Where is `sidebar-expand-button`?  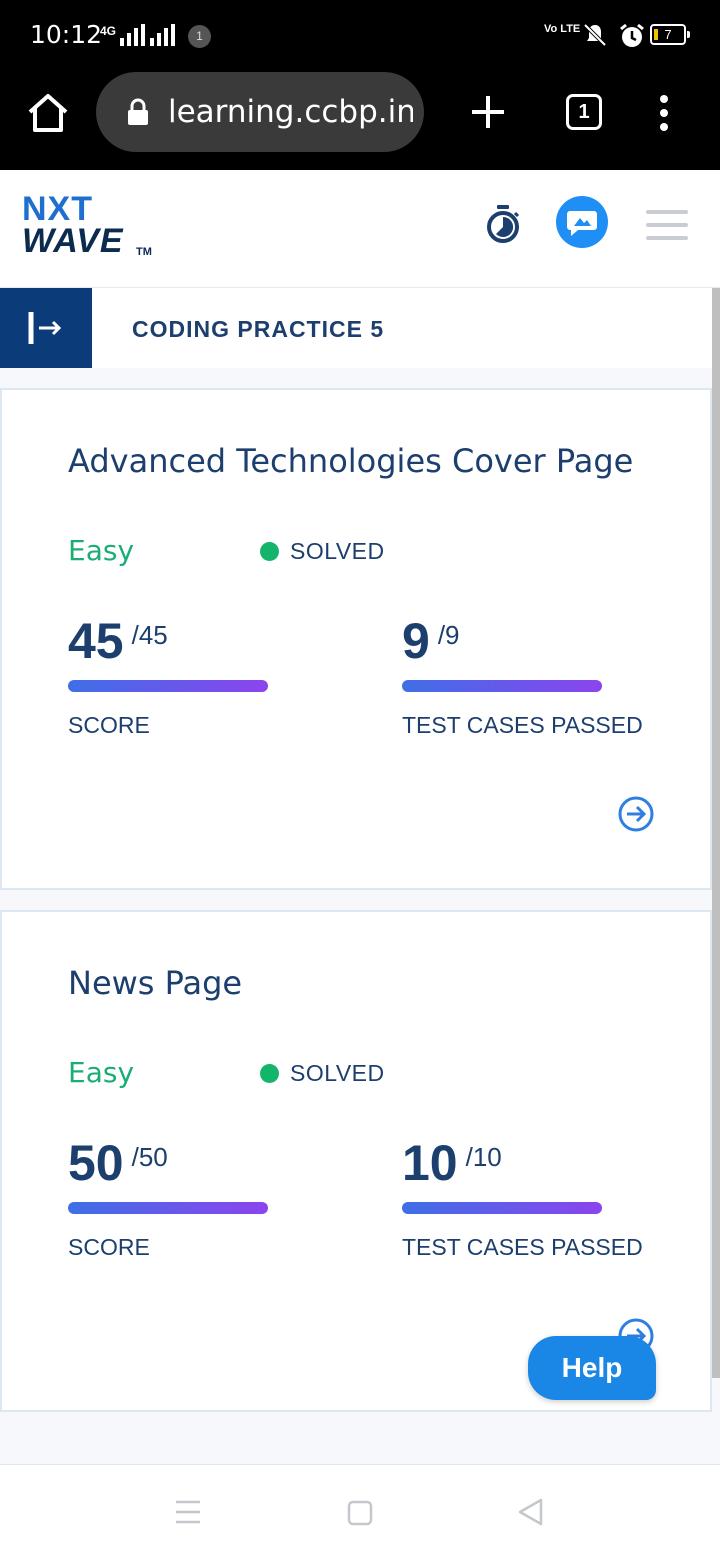 sidebar-expand-button is located at coordinates (46, 328).